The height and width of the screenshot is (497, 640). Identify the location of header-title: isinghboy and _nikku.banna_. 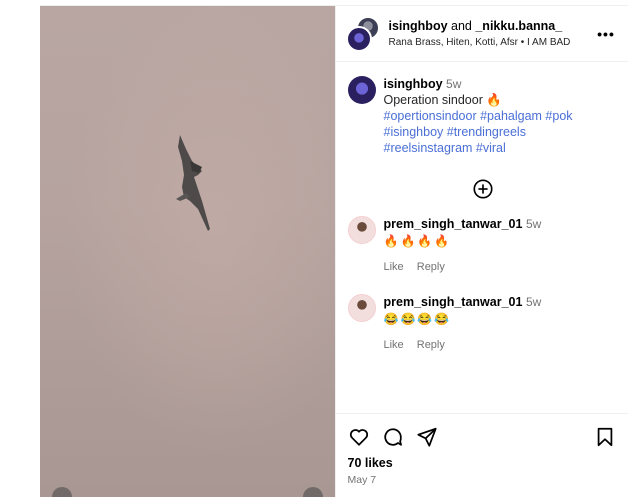
(492, 26).